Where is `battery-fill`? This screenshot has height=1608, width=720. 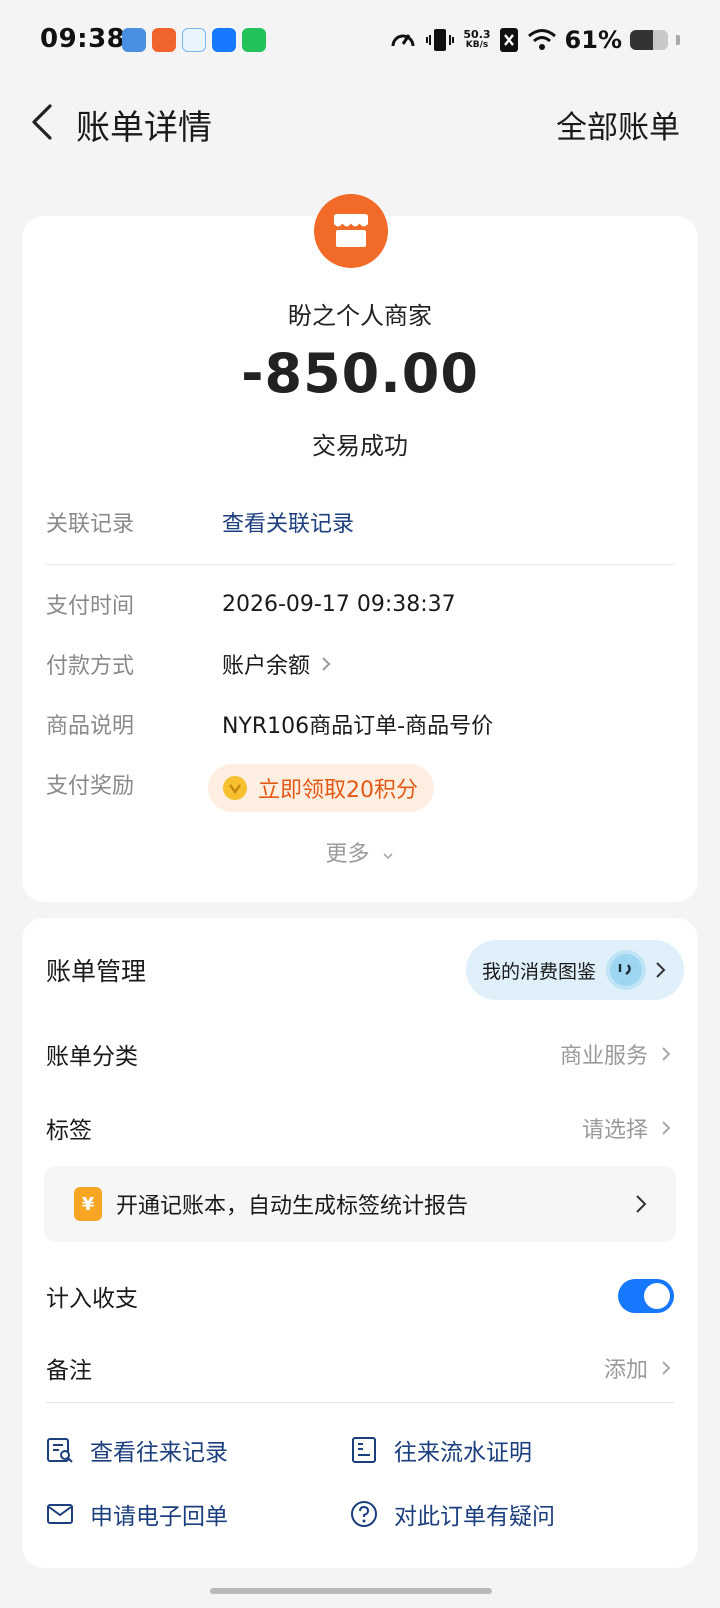
battery-fill is located at coordinates (642, 40).